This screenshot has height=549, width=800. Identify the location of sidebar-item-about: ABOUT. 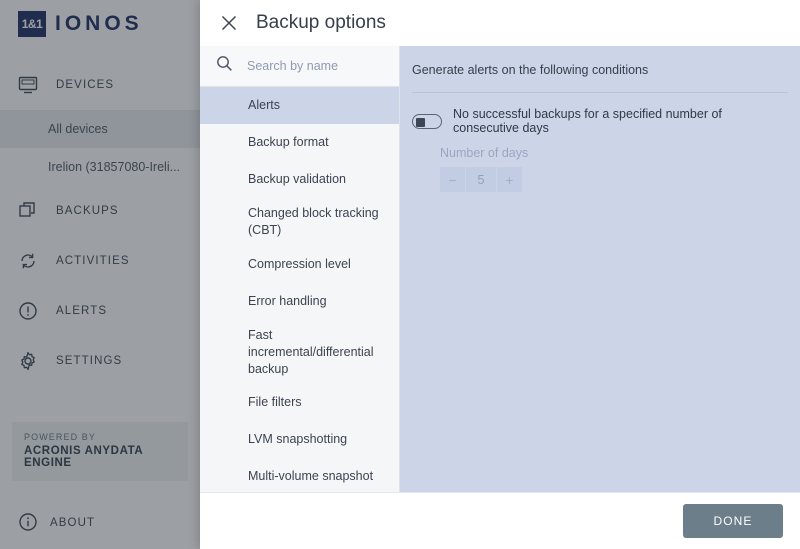
(100, 523).